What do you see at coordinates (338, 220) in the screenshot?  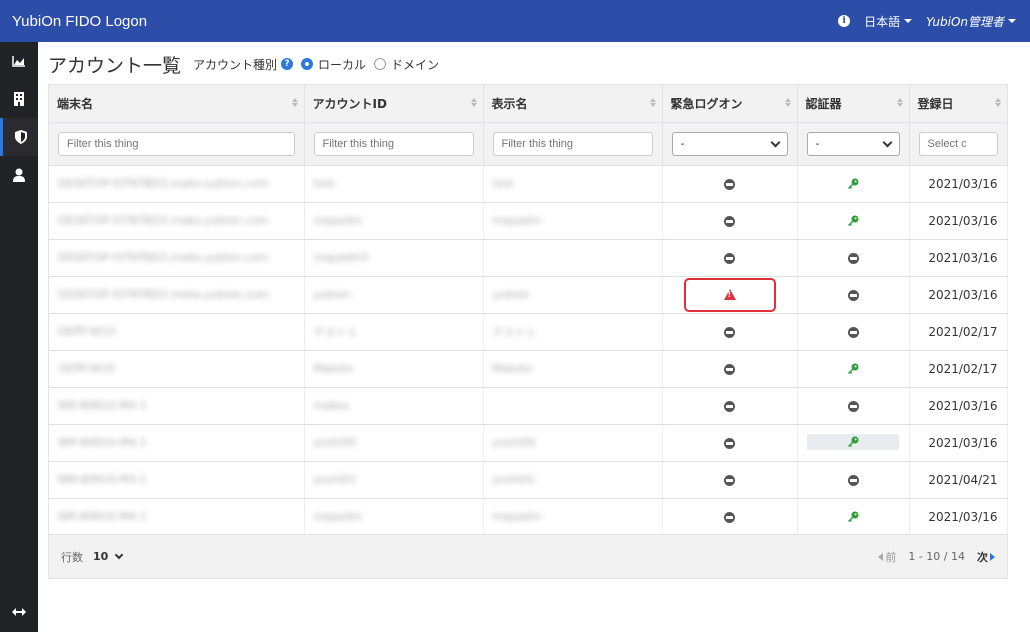 I see `account-id: mapadm` at bounding box center [338, 220].